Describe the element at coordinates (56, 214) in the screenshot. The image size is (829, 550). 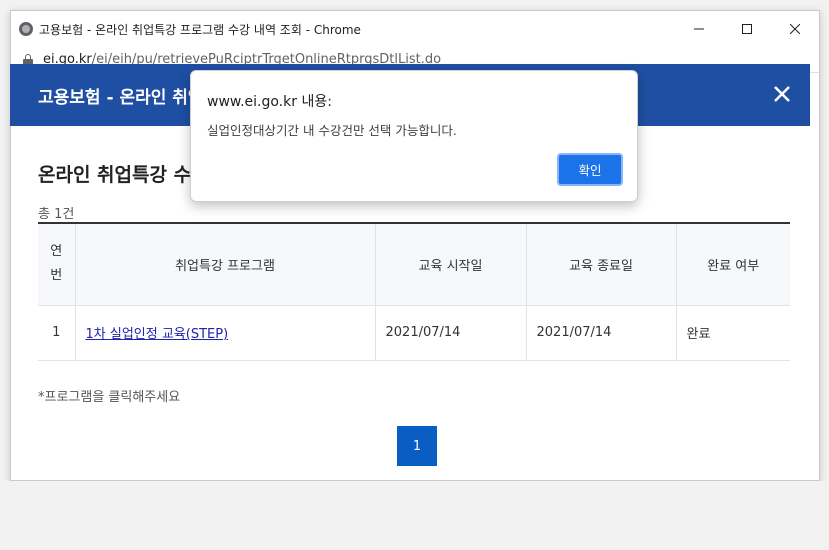
I see `result-count: 총 1건` at that location.